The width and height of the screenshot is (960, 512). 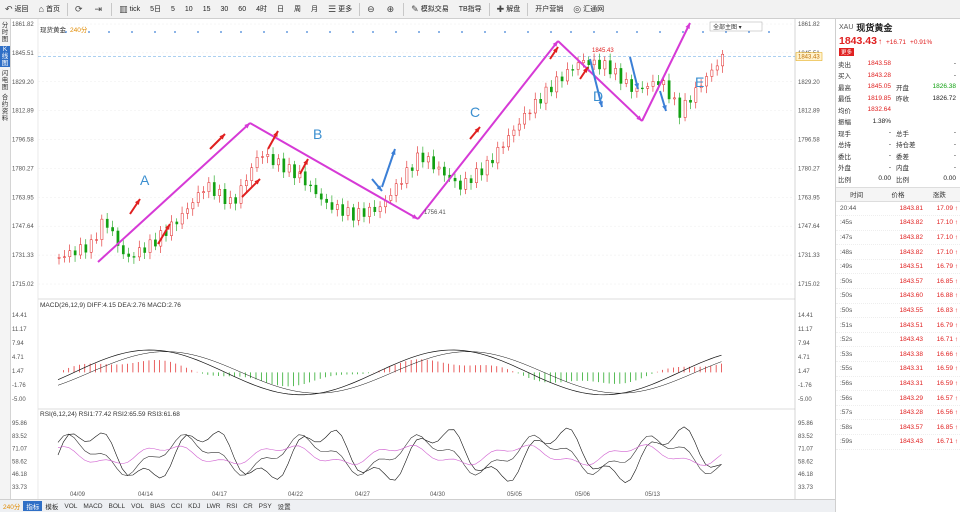 What do you see at coordinates (80, 9) in the screenshot?
I see `toolbar-item-2: ⟳` at bounding box center [80, 9].